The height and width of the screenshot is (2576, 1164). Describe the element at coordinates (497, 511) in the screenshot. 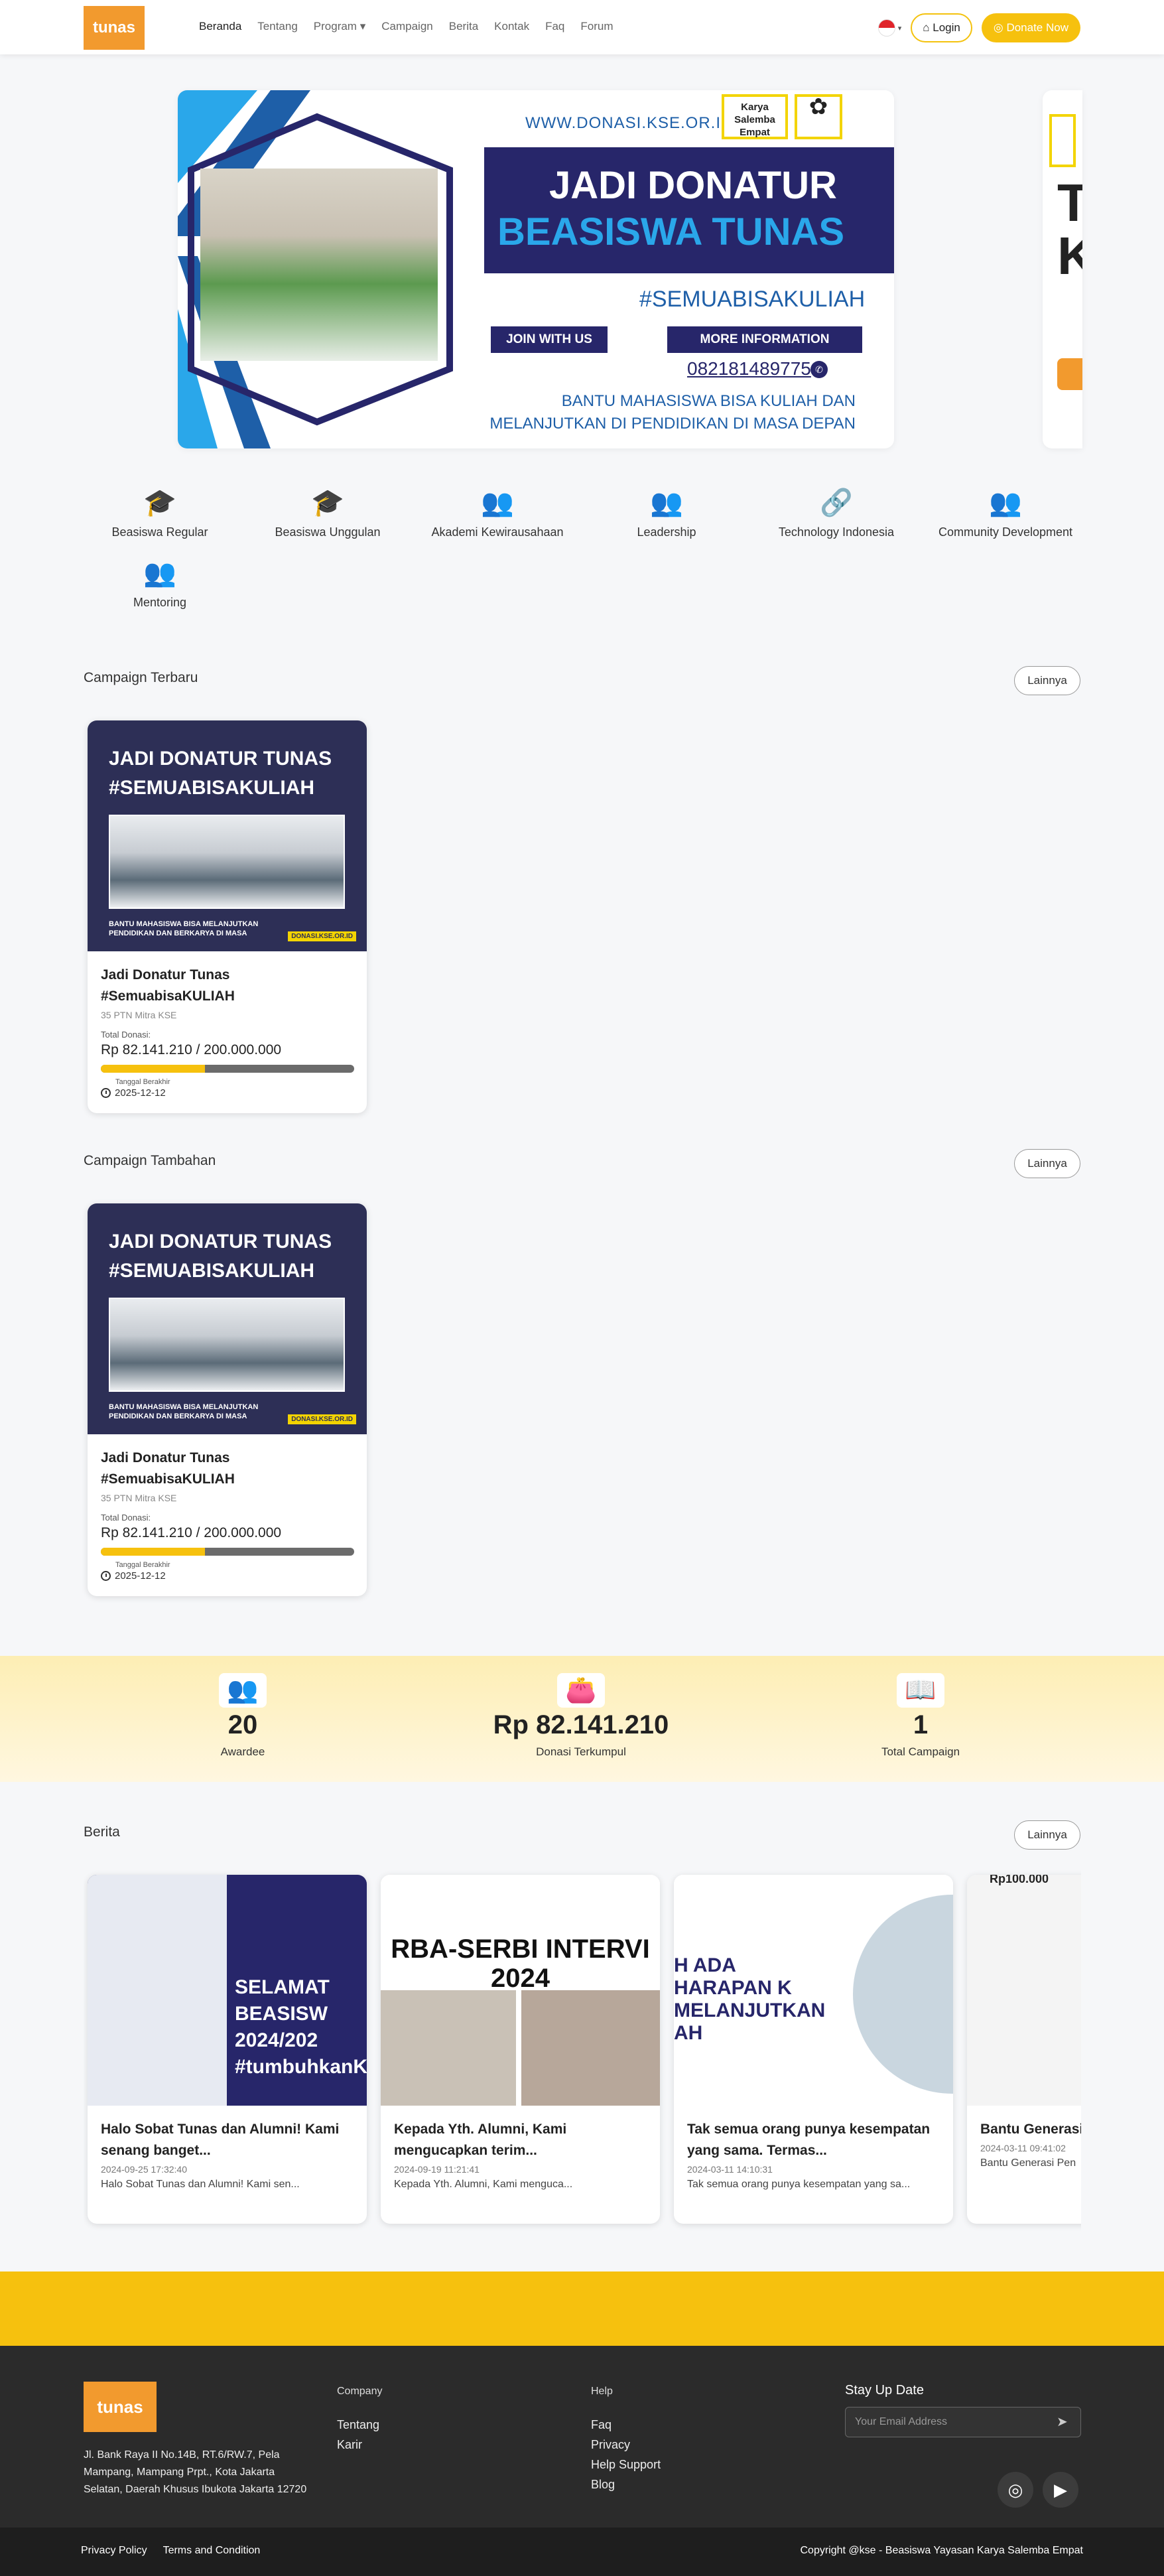

I see `program-akademi-kewirausahaan: 👥 Akademi Kewirausahaan` at that location.